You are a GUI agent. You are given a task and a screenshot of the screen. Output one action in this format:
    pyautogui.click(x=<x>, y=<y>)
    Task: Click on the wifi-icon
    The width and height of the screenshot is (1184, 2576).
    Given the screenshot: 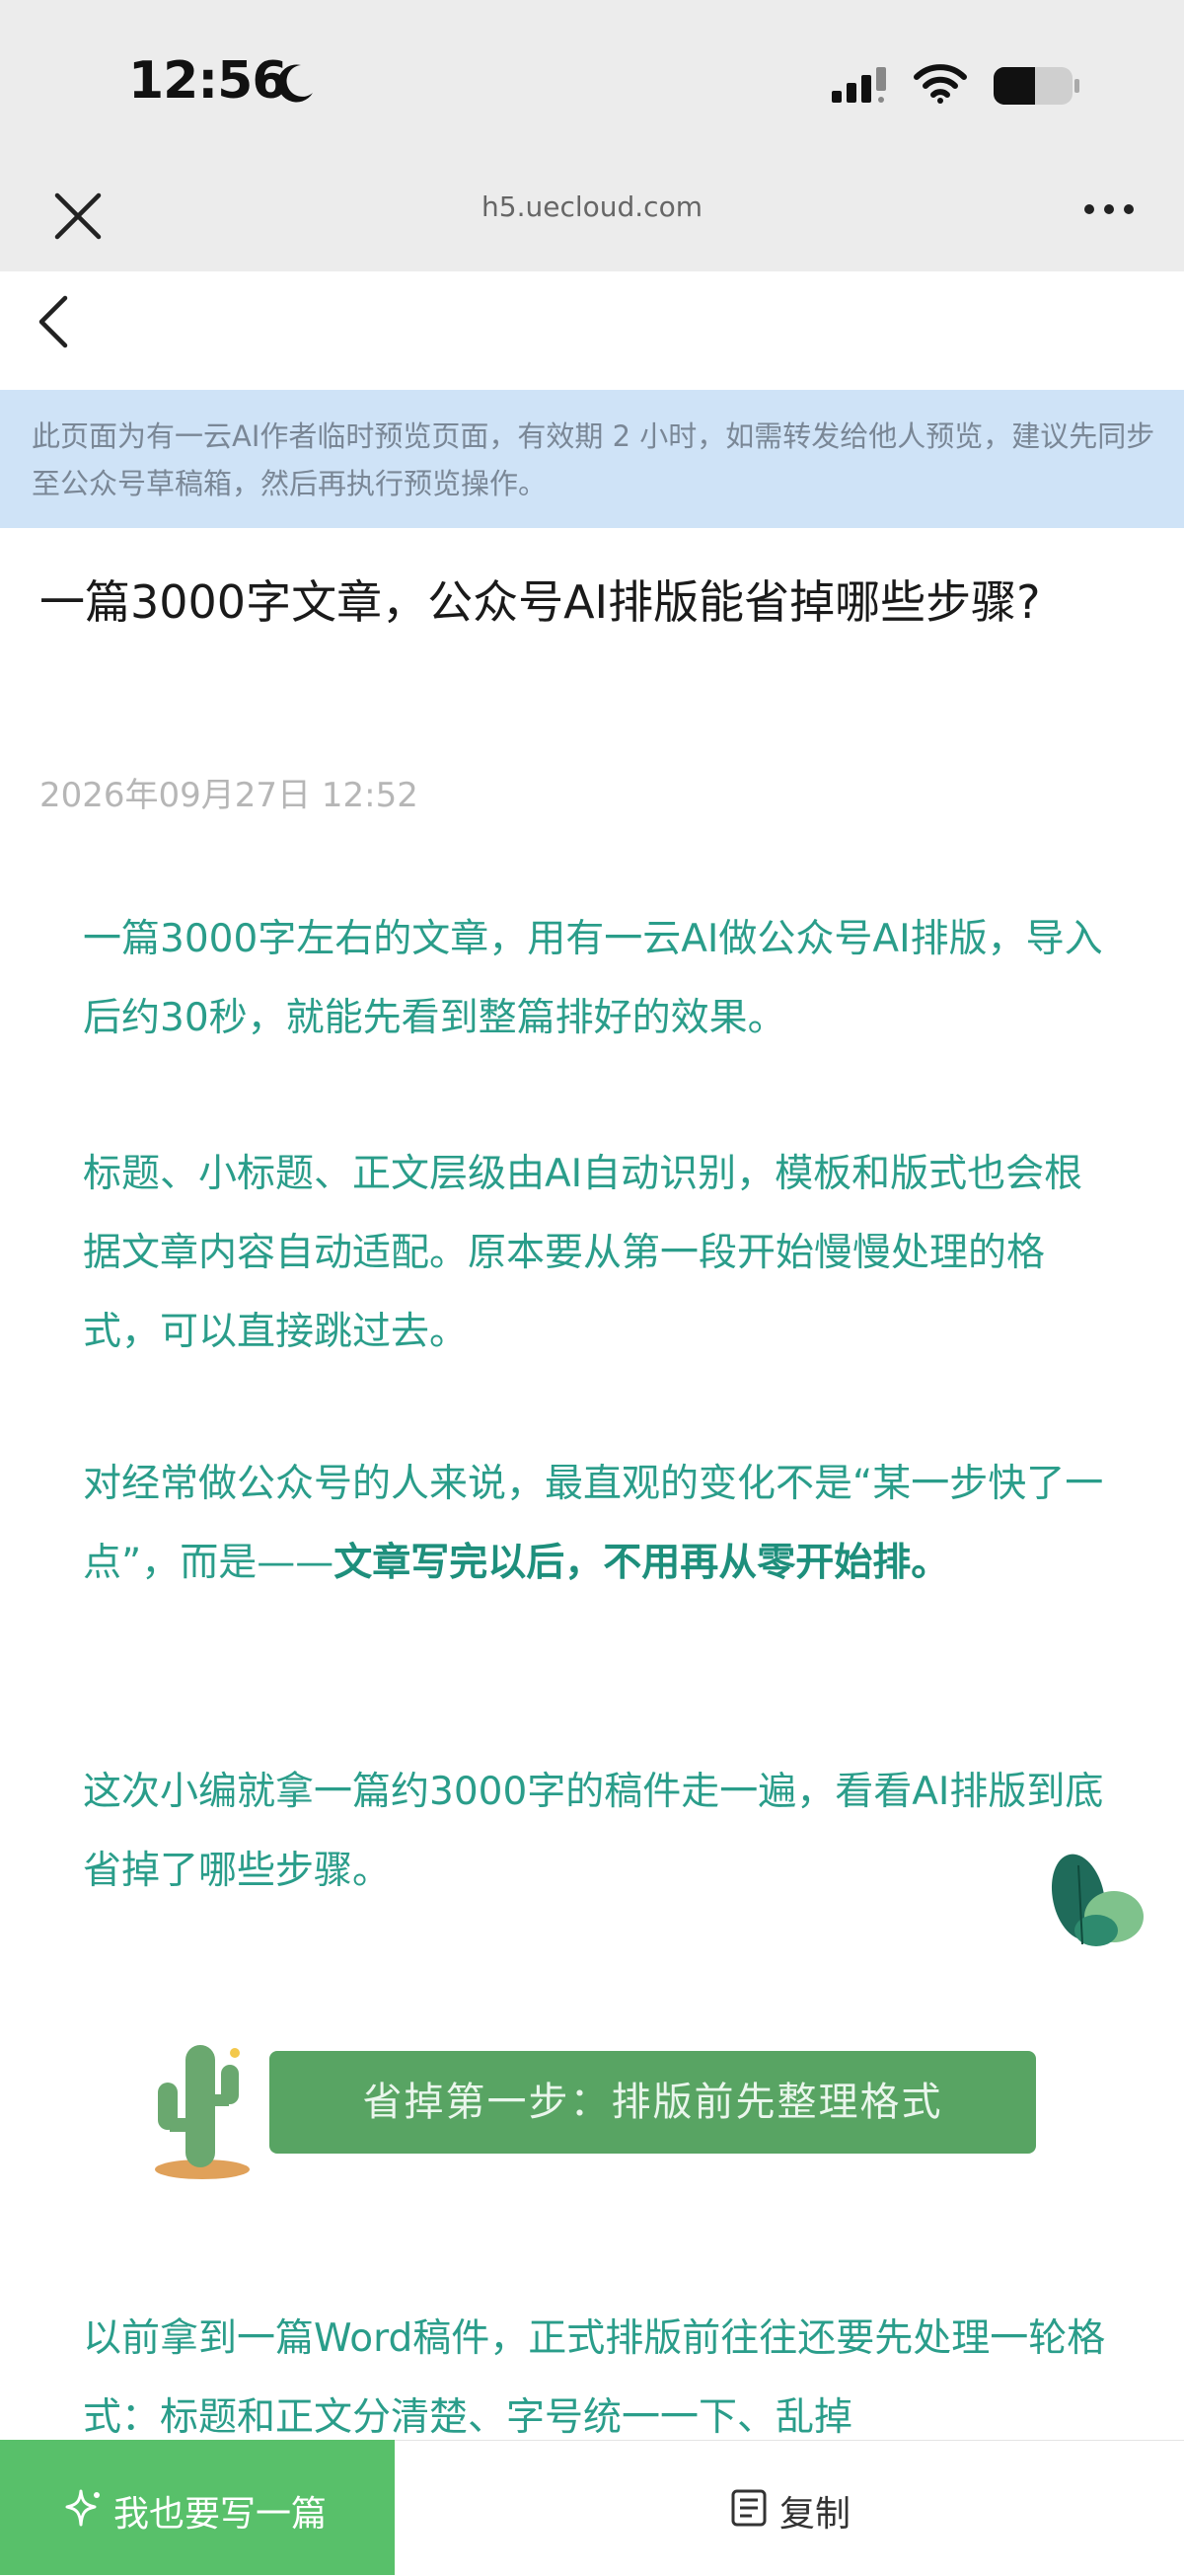 What is the action you would take?
    pyautogui.click(x=941, y=84)
    